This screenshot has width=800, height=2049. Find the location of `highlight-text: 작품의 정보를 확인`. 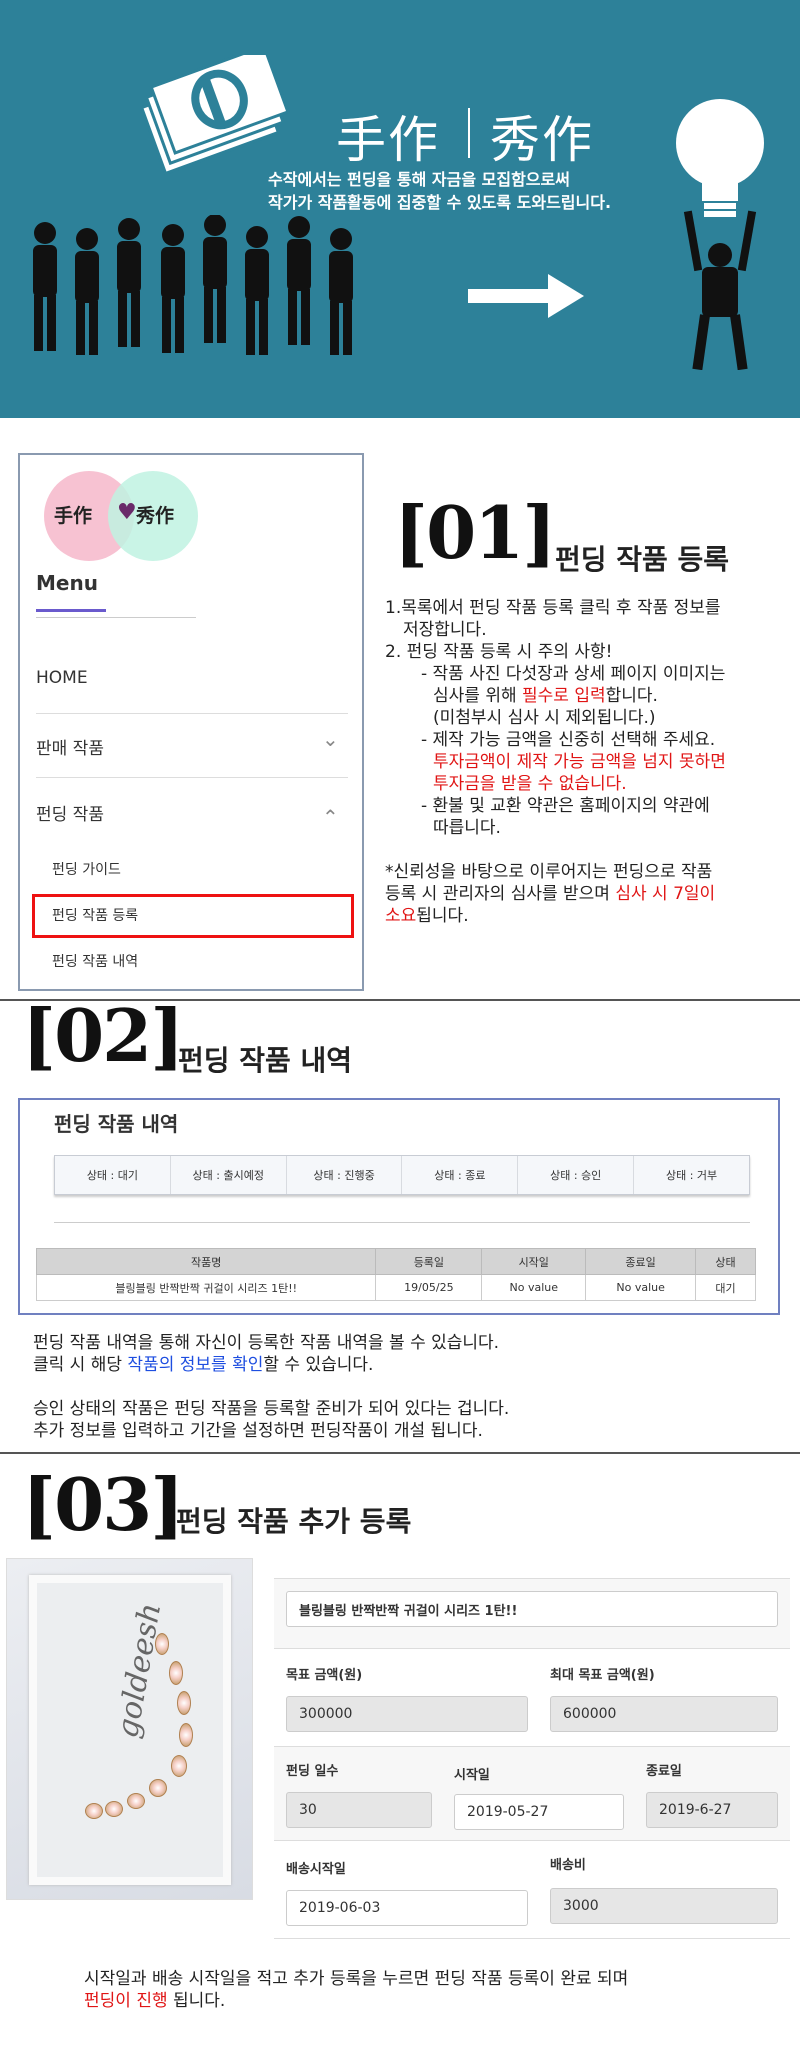

highlight-text: 작품의 정보를 확인 is located at coordinates (195, 1365).